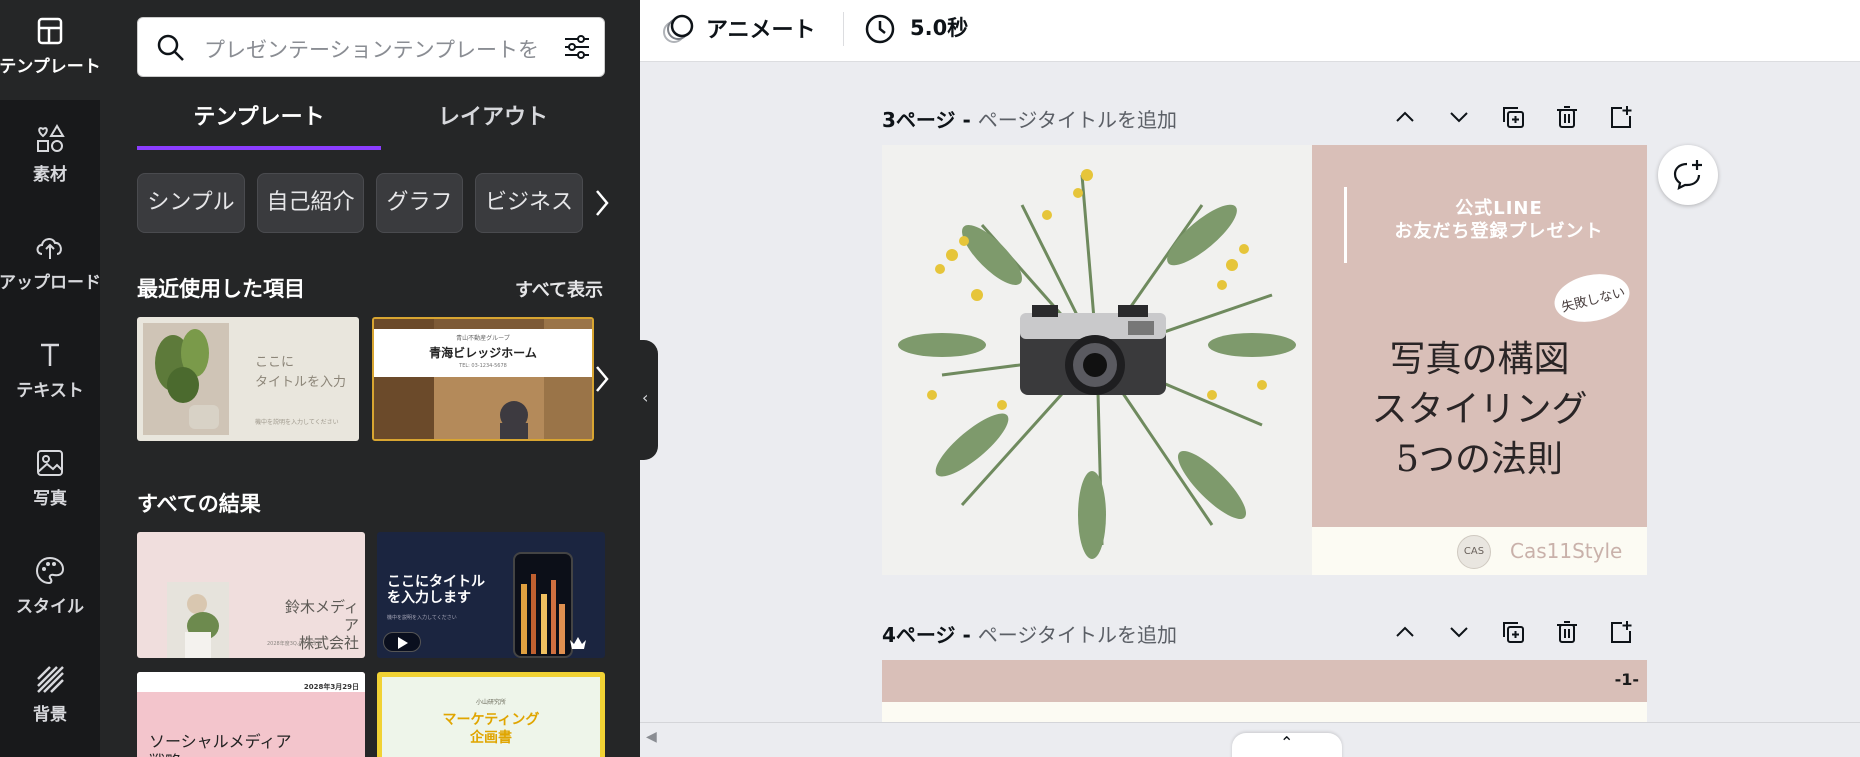 This screenshot has height=757, width=1860. Describe the element at coordinates (50, 270) in the screenshot. I see `rail-item-uploads: アップロード` at that location.